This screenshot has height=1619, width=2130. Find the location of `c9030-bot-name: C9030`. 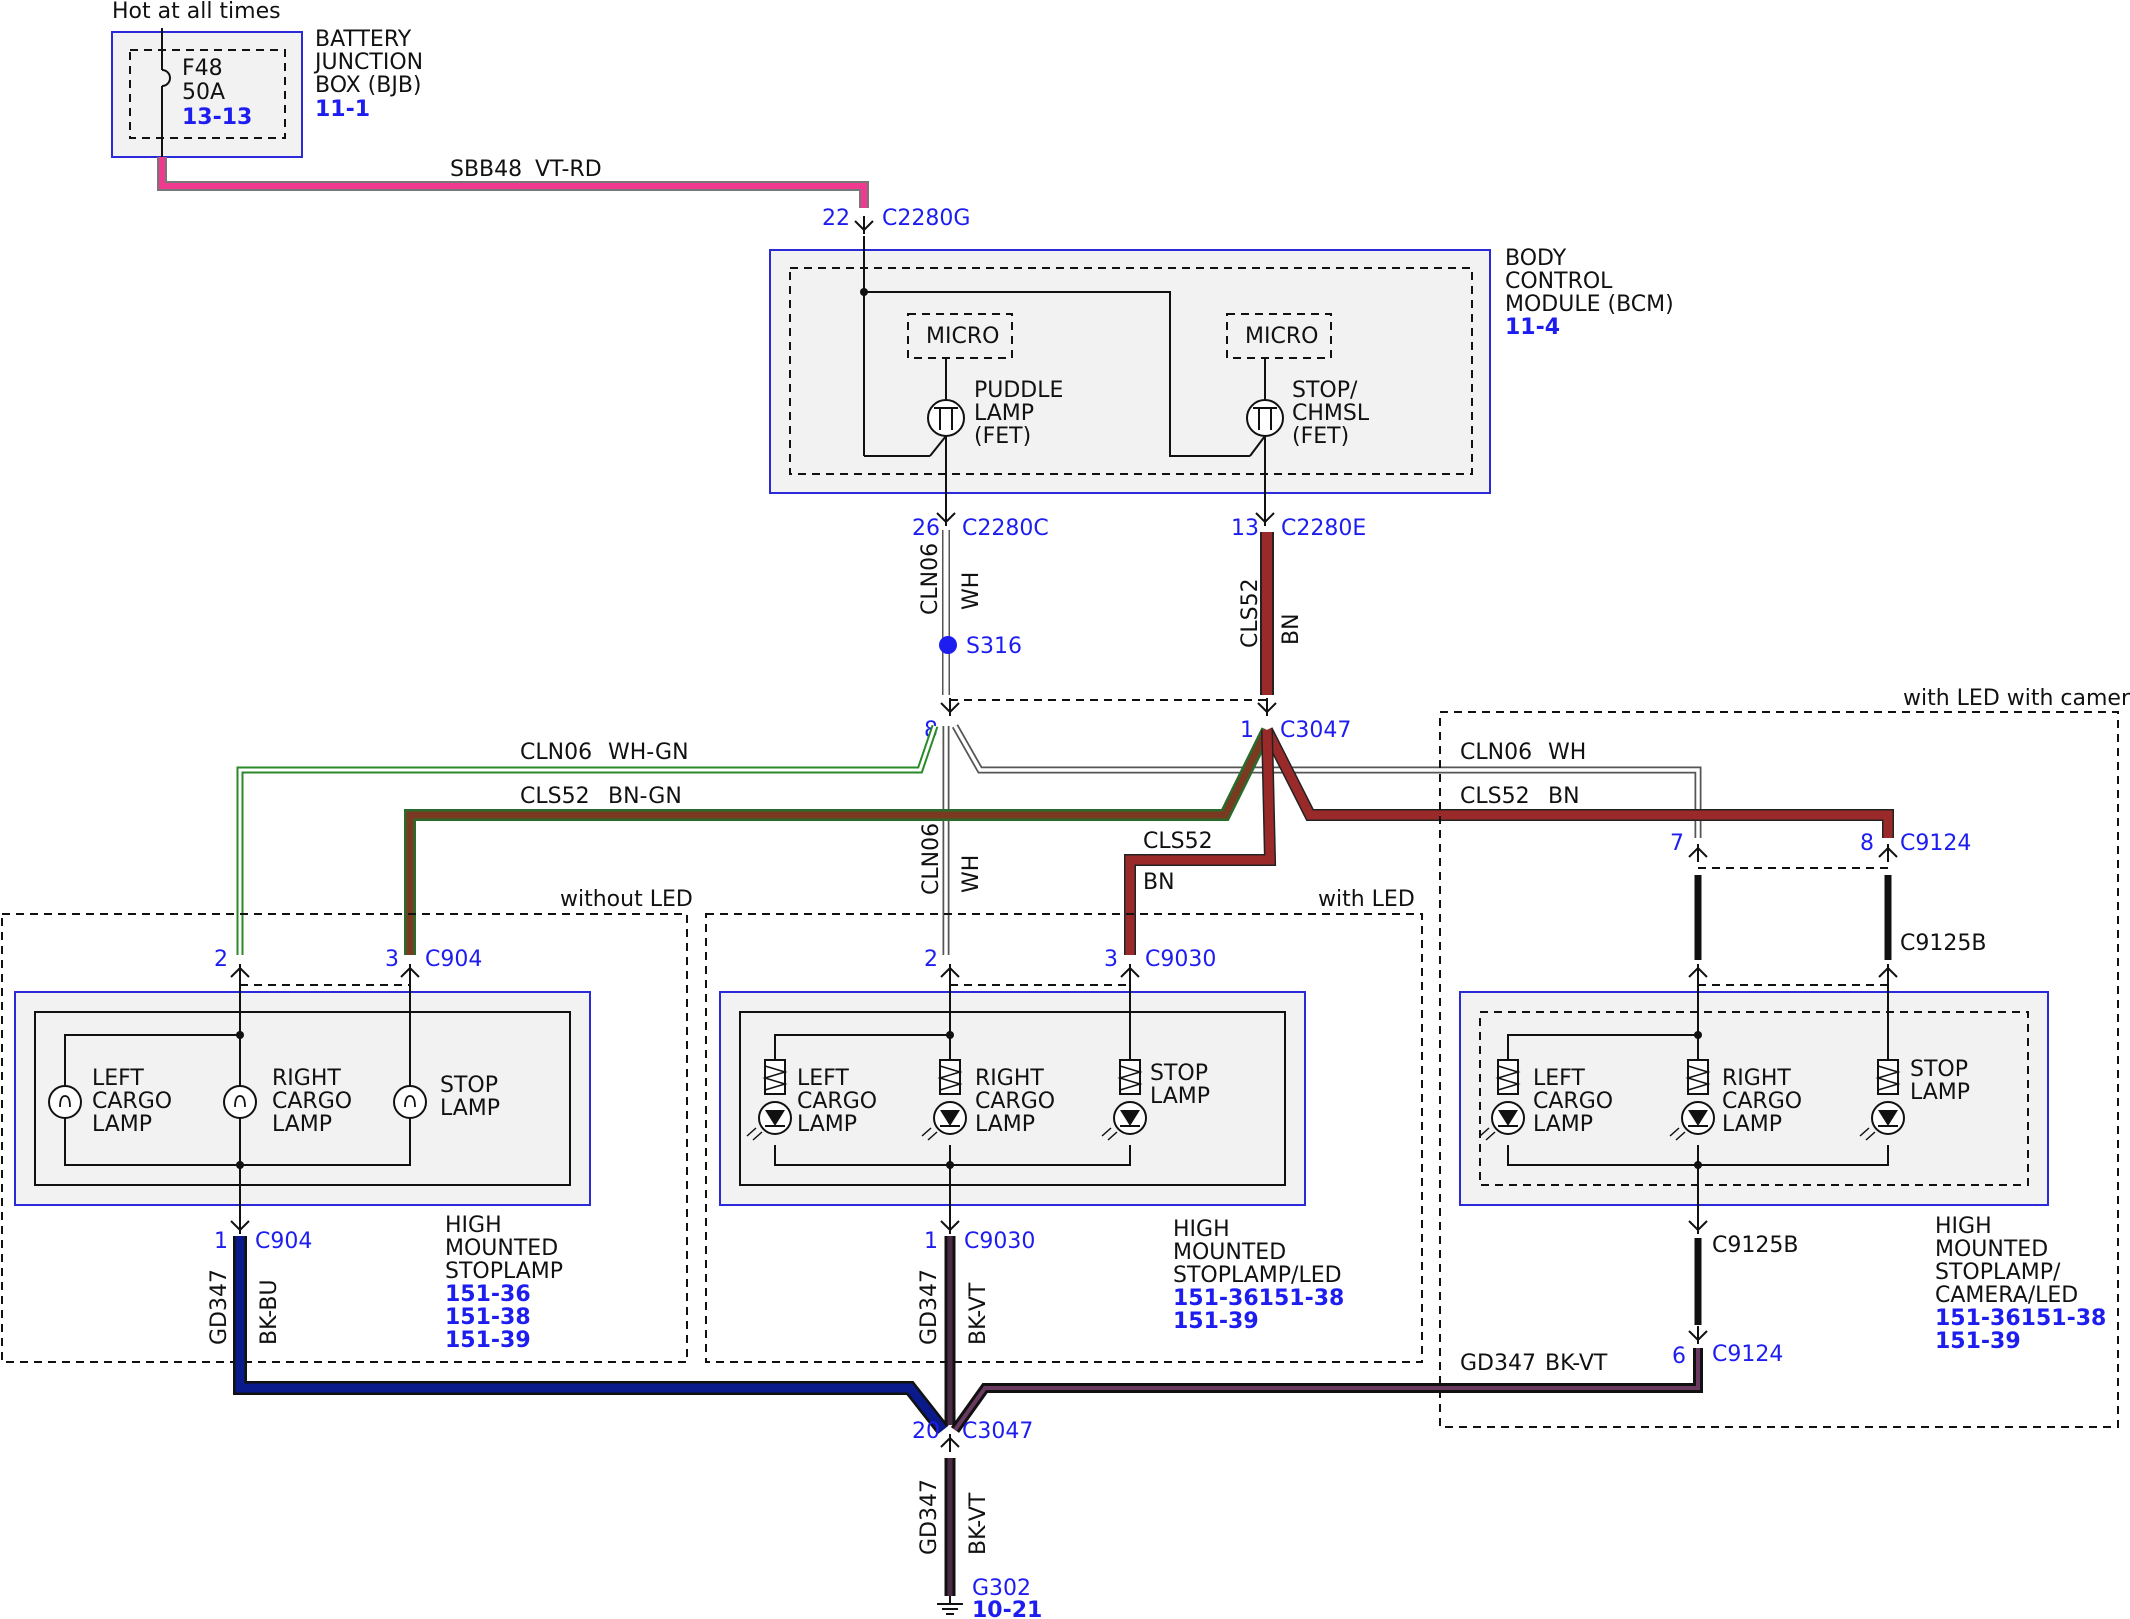

c9030-bot-name: C9030 is located at coordinates (999, 1241).